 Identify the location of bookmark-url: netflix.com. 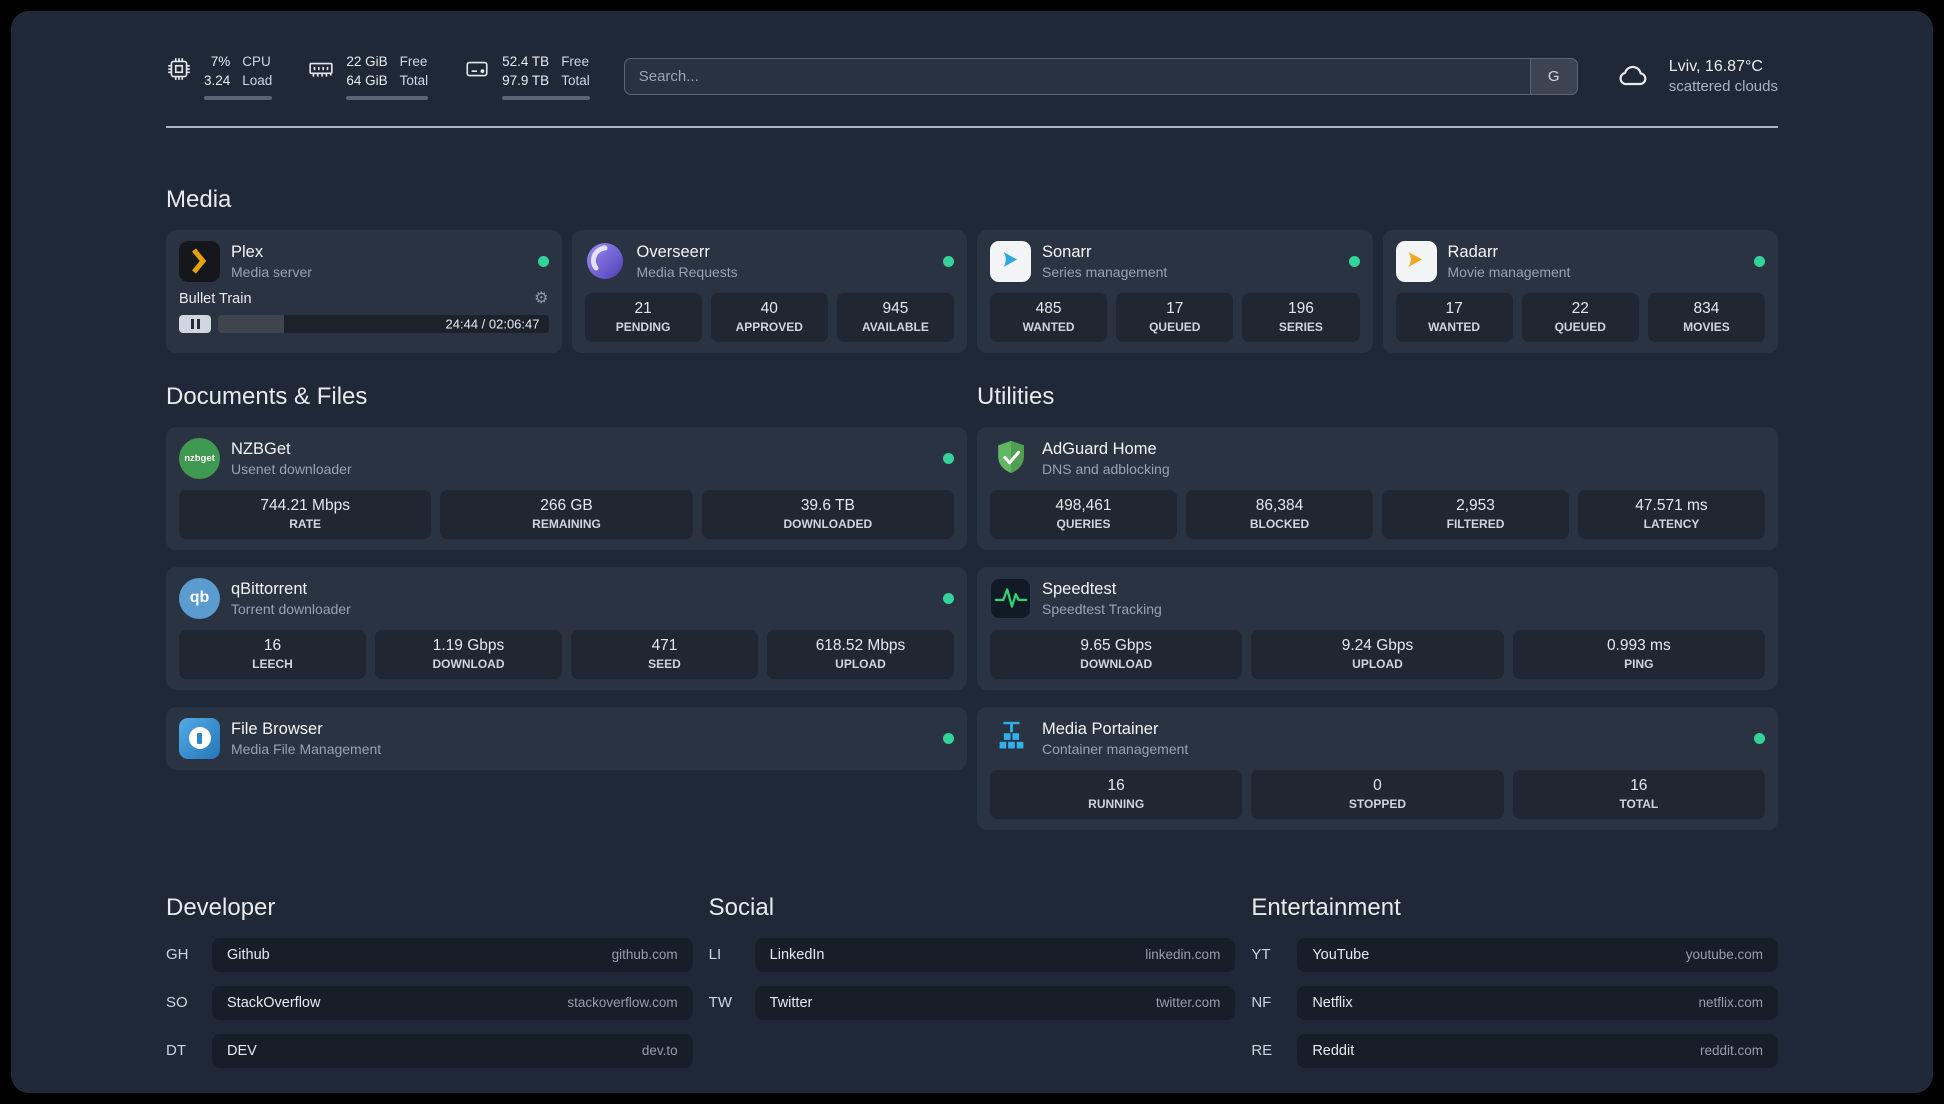
(1730, 1003).